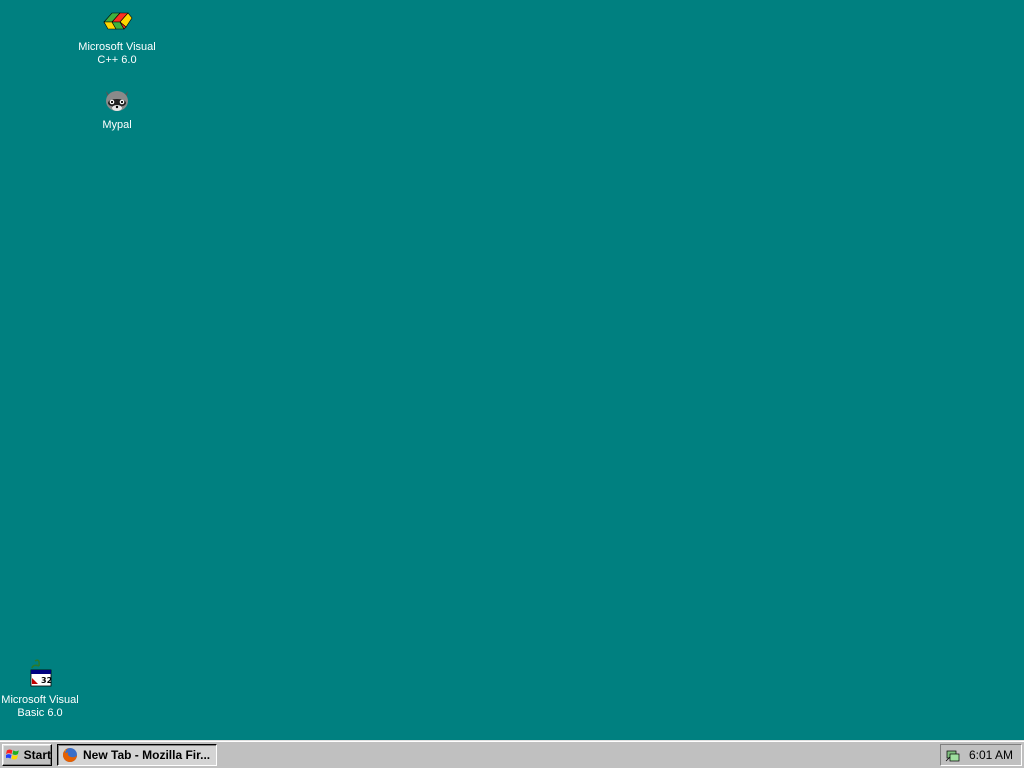 This screenshot has height=768, width=1024. I want to click on desktop-icon-visual-cpp: Microsoft Visual C++ 6.0, so click(117, 36).